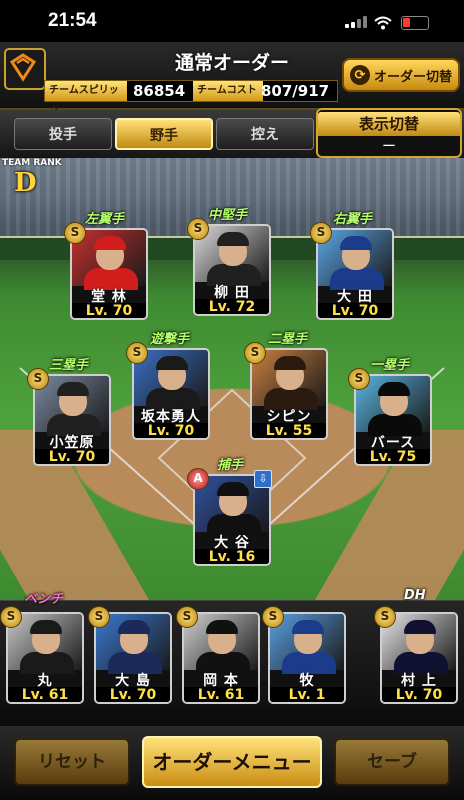 This screenshot has width=464, height=800. I want to click on swap-icon: ⟳, so click(359, 75).